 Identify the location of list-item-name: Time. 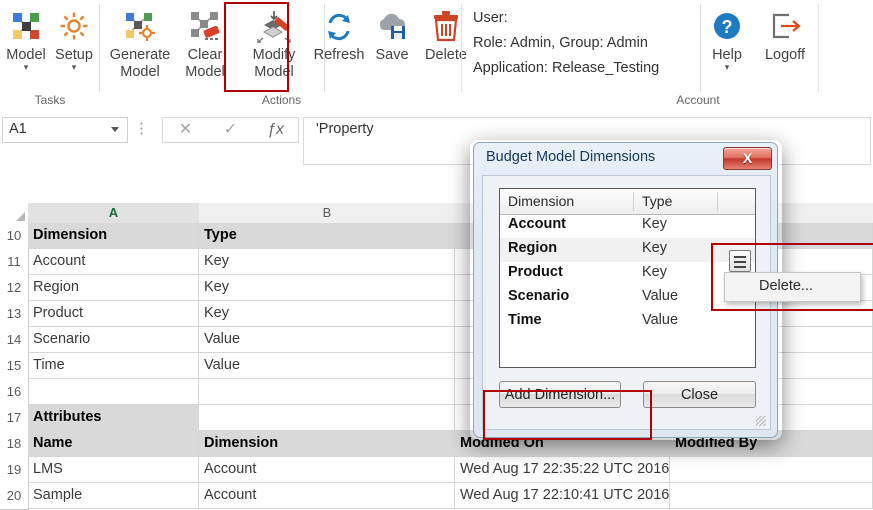
(525, 320).